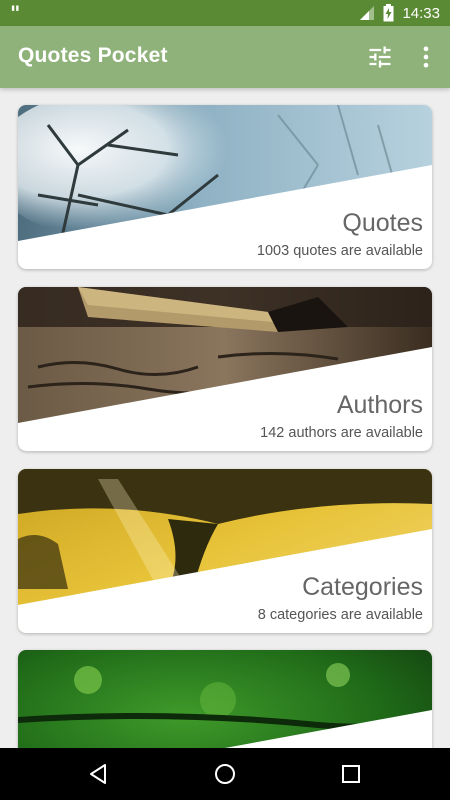 The width and height of the screenshot is (450, 800). Describe the element at coordinates (399, 13) in the screenshot. I see `status-icons: 14:33` at that location.